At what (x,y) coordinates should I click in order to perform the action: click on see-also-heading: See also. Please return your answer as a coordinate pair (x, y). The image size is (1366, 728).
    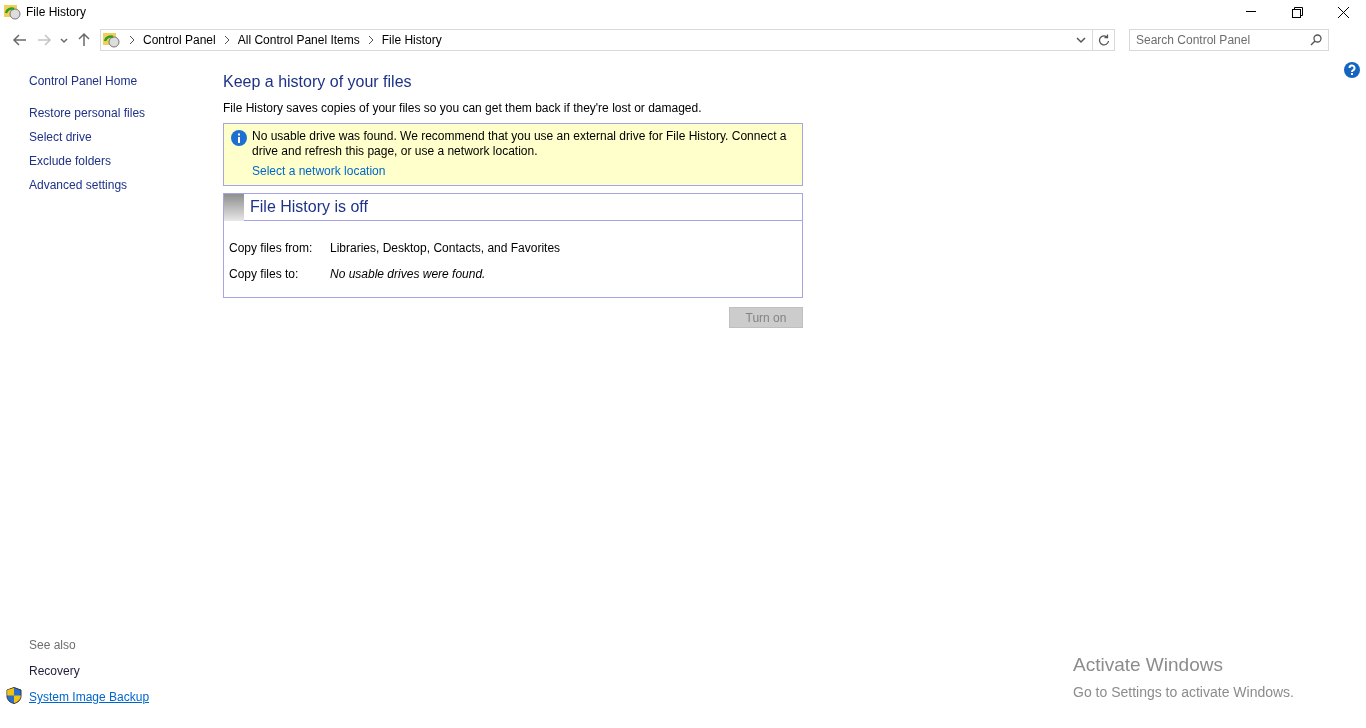
    Looking at the image, I should click on (53, 645).